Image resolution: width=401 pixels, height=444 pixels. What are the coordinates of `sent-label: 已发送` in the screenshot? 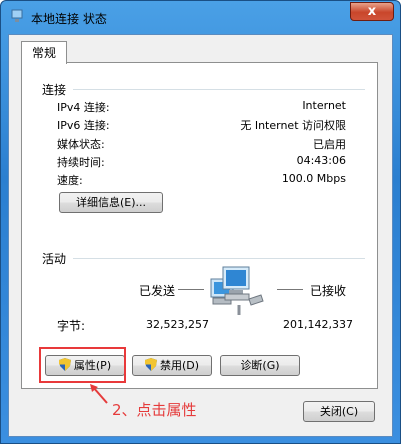 It's located at (157, 291).